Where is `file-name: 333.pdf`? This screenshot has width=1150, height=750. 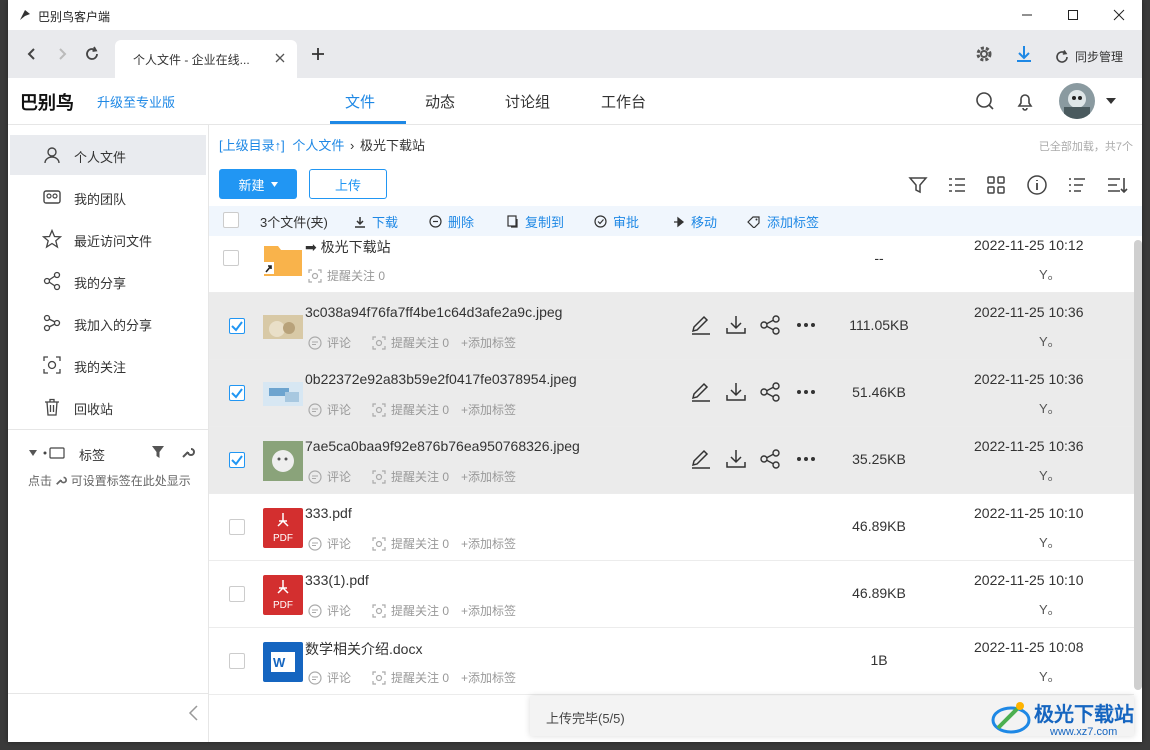
file-name: 333.pdf is located at coordinates (328, 513).